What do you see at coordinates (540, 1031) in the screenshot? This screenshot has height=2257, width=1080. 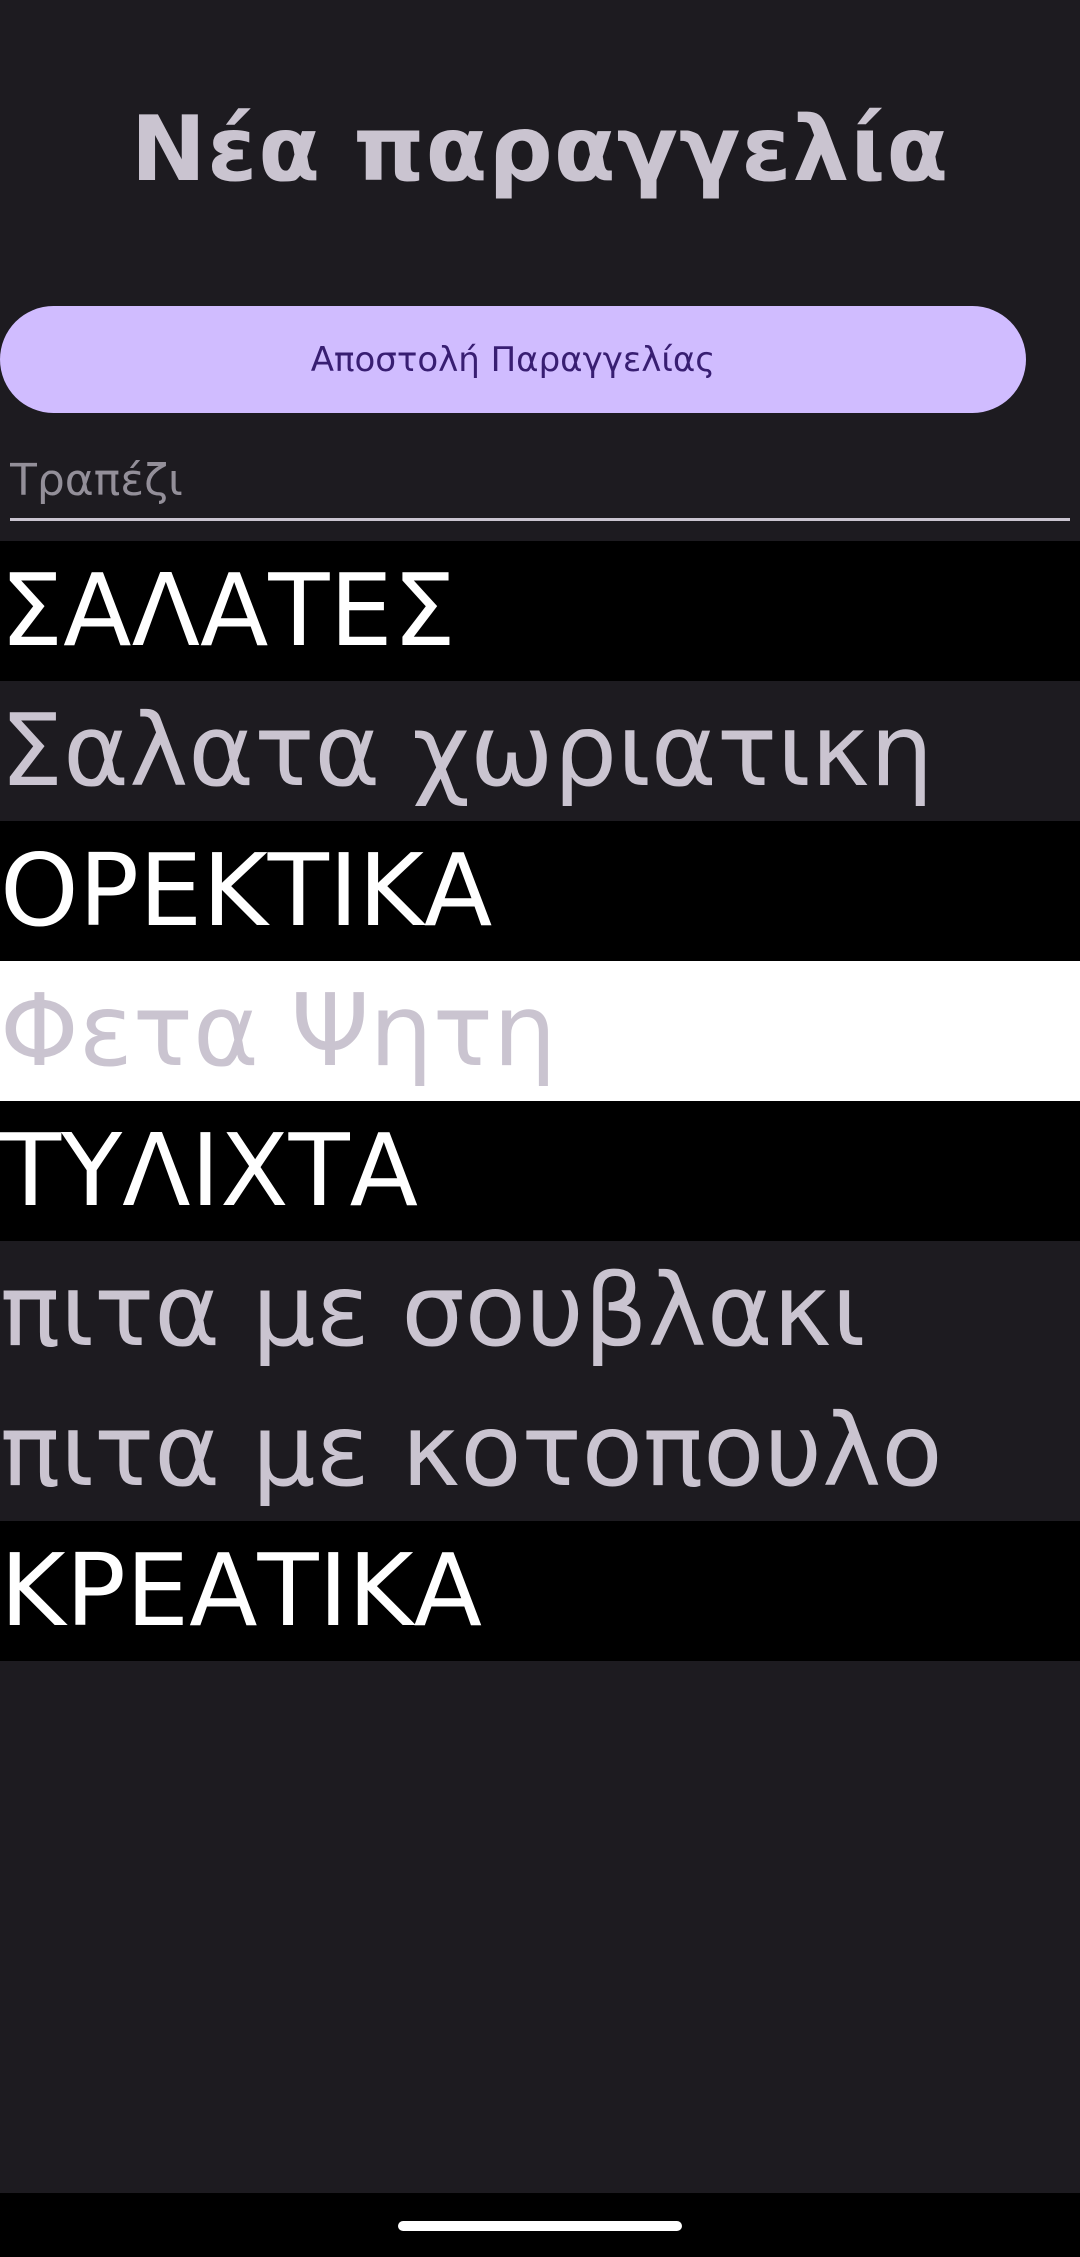 I see `menu-item-grilled-feta: Φετα Ψητη` at bounding box center [540, 1031].